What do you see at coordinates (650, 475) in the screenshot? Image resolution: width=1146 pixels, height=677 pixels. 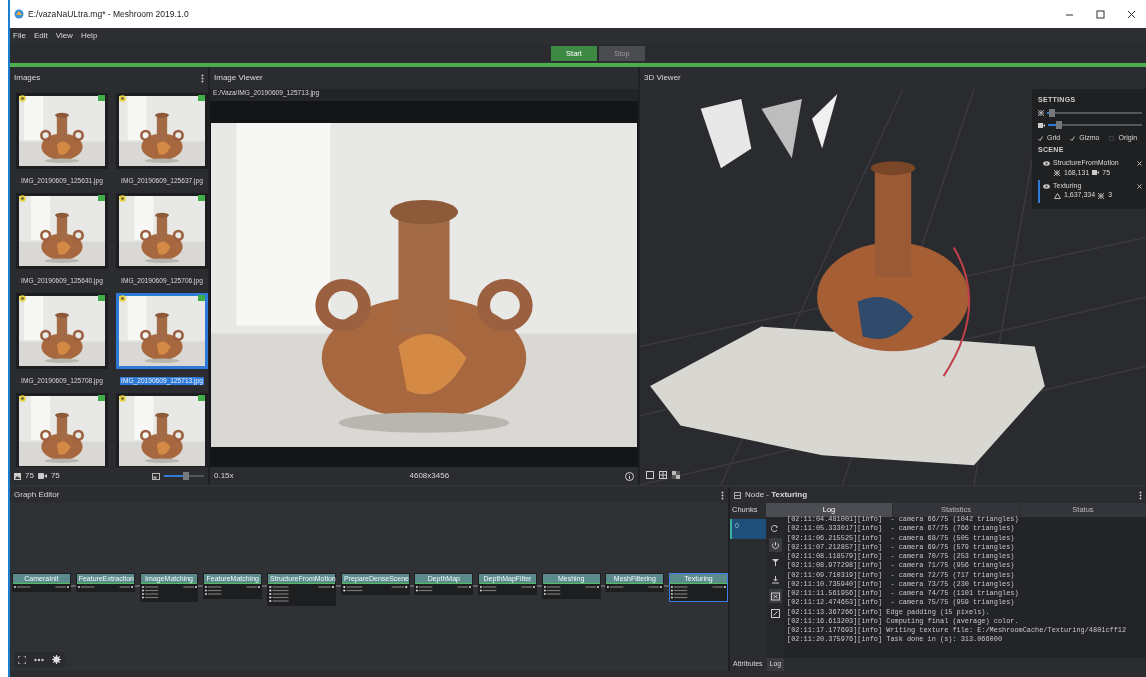 I see `square-icon` at bounding box center [650, 475].